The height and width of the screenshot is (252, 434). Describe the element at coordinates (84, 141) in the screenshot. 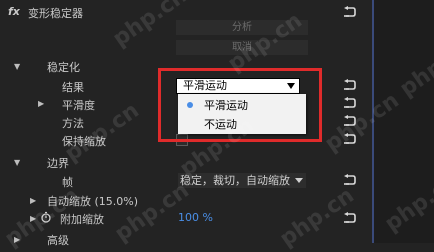

I see `preserve-scale-label: 保持缩放` at that location.